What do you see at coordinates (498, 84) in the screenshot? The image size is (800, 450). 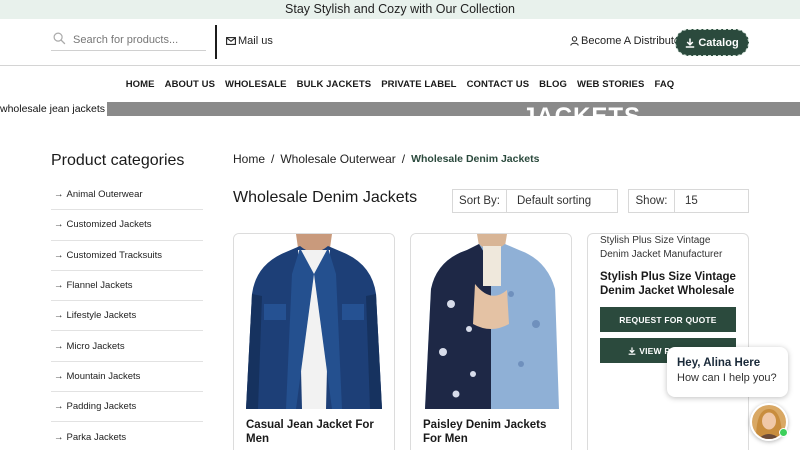 I see `nav-contact-us: CONTACT US` at bounding box center [498, 84].